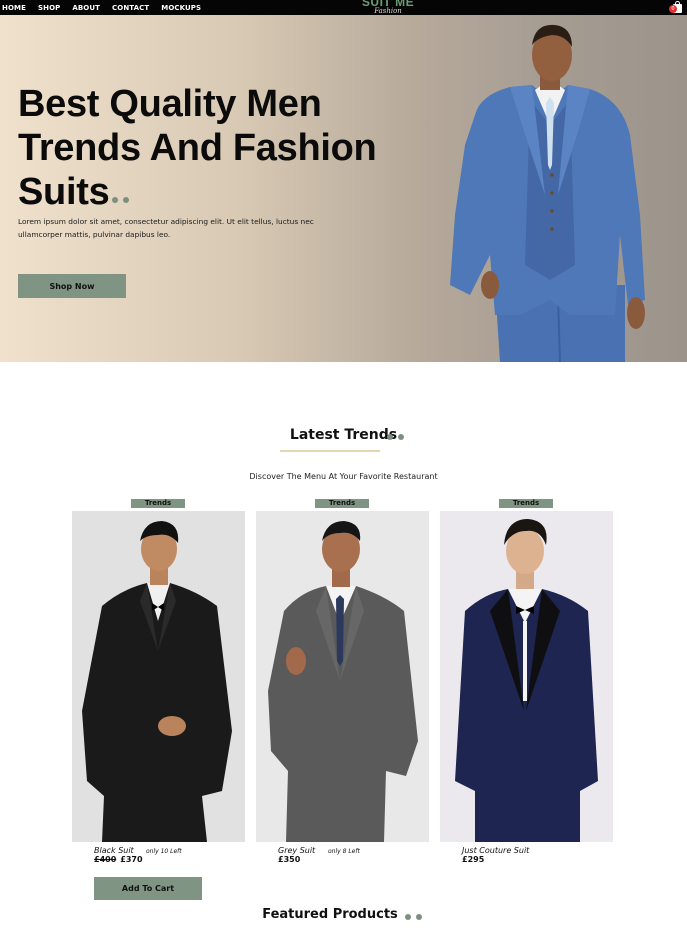  Describe the element at coordinates (107, 7) in the screenshot. I see `nav-links: HOME SHOP ABOUT CONTACT MOCKUPS` at that location.